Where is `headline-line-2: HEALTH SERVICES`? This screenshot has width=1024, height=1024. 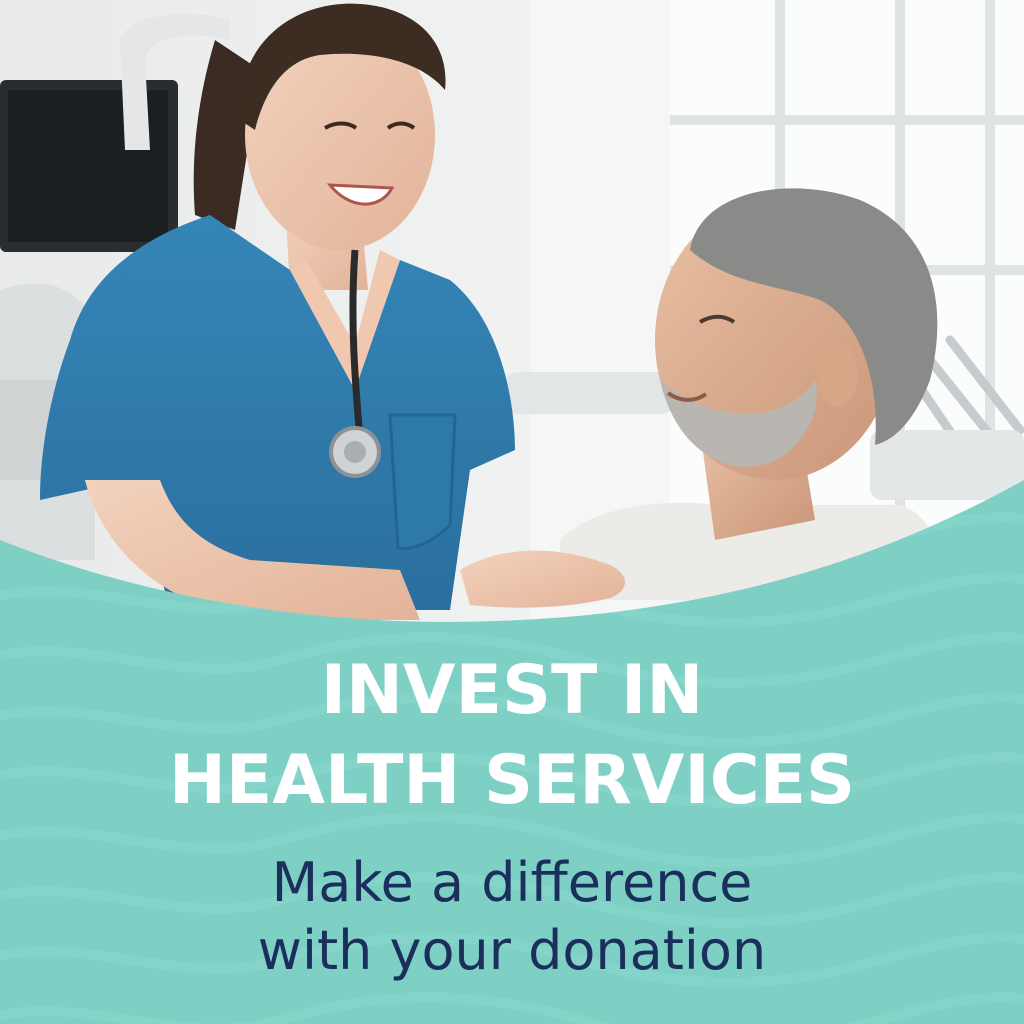 headline-line-2: HEALTH SERVICES is located at coordinates (512, 780).